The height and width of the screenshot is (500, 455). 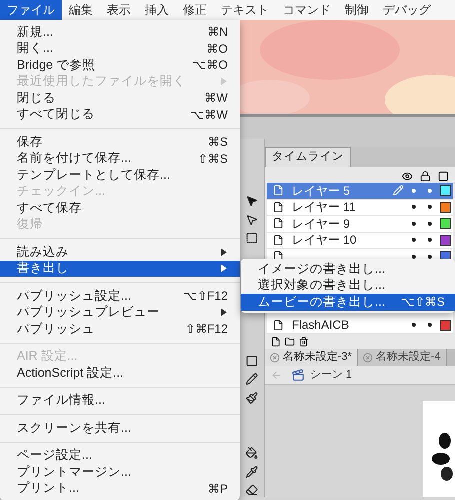 What do you see at coordinates (307, 10) in the screenshot?
I see `menubar-item: コマンド` at bounding box center [307, 10].